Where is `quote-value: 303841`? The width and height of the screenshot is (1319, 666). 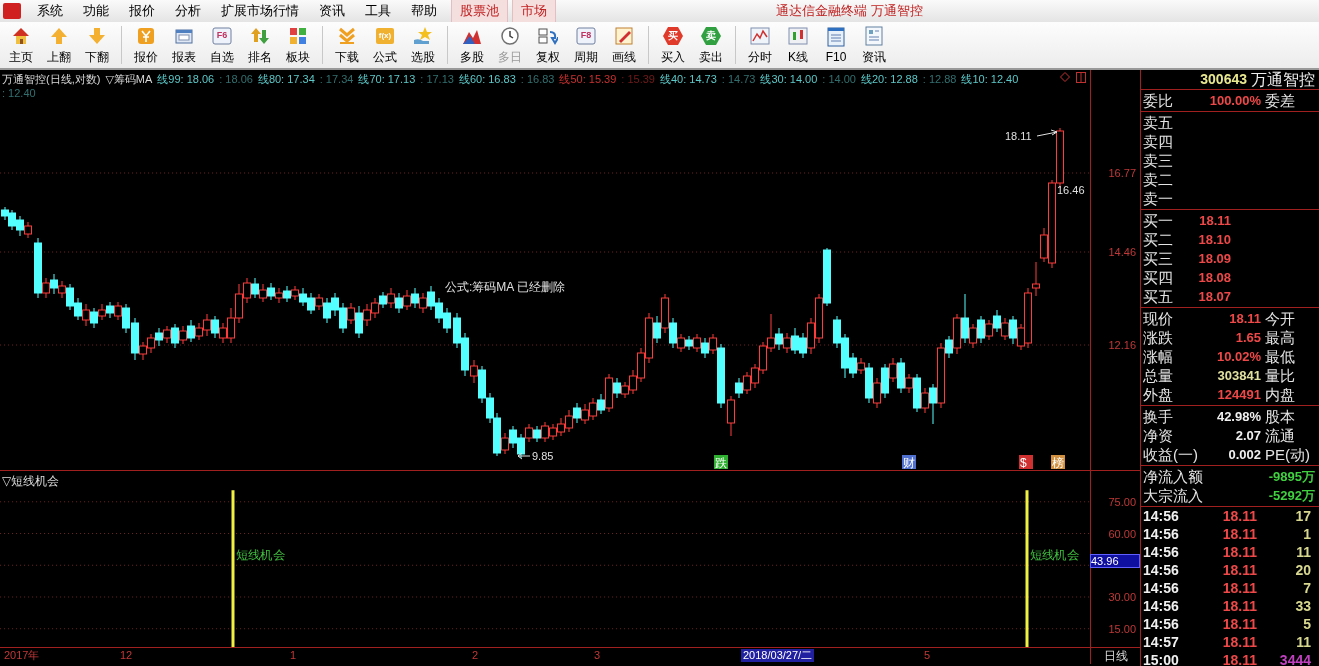 quote-value: 303841 is located at coordinates (1239, 376).